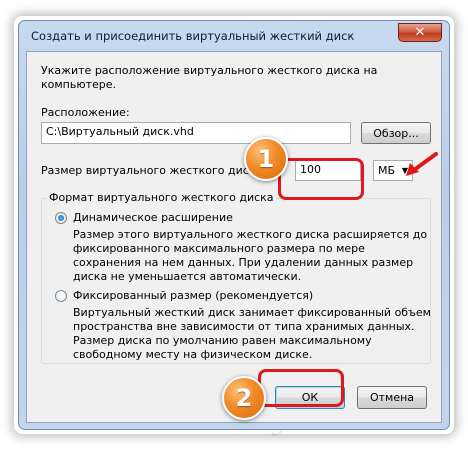 This screenshot has height=450, width=468. Describe the element at coordinates (193, 354) in the screenshot. I see `fixed-description: свободному месту на физическом диске.` at that location.